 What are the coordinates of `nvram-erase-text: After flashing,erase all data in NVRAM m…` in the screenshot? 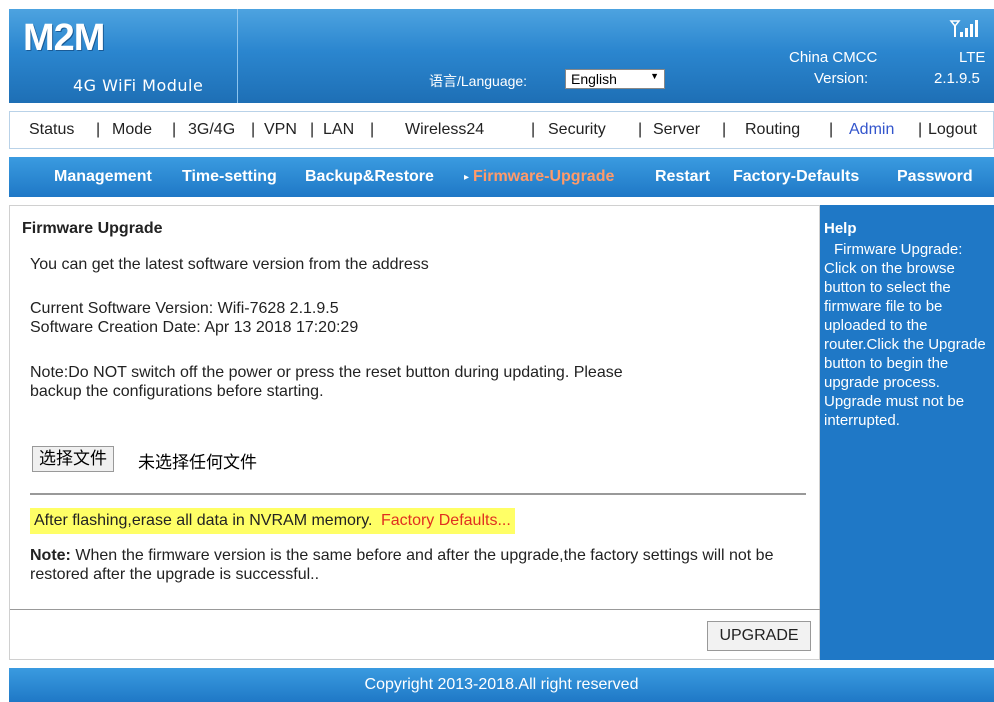 It's located at (203, 520).